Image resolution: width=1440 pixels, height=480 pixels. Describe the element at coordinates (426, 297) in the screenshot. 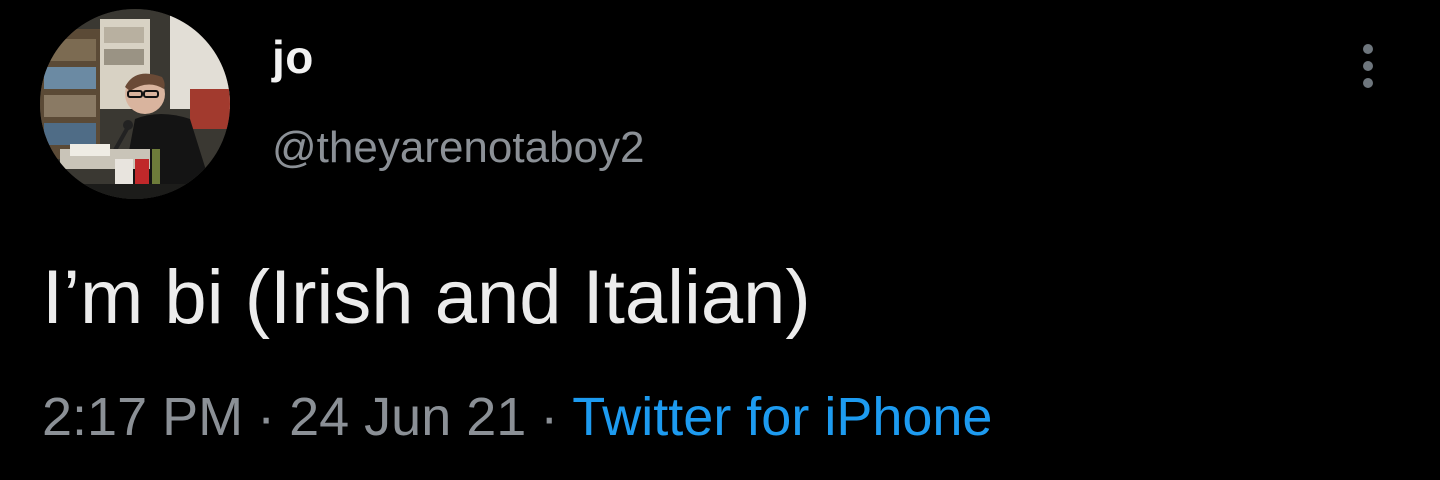

I see `tweet-text: I’m bi (Irish and Italian)` at that location.